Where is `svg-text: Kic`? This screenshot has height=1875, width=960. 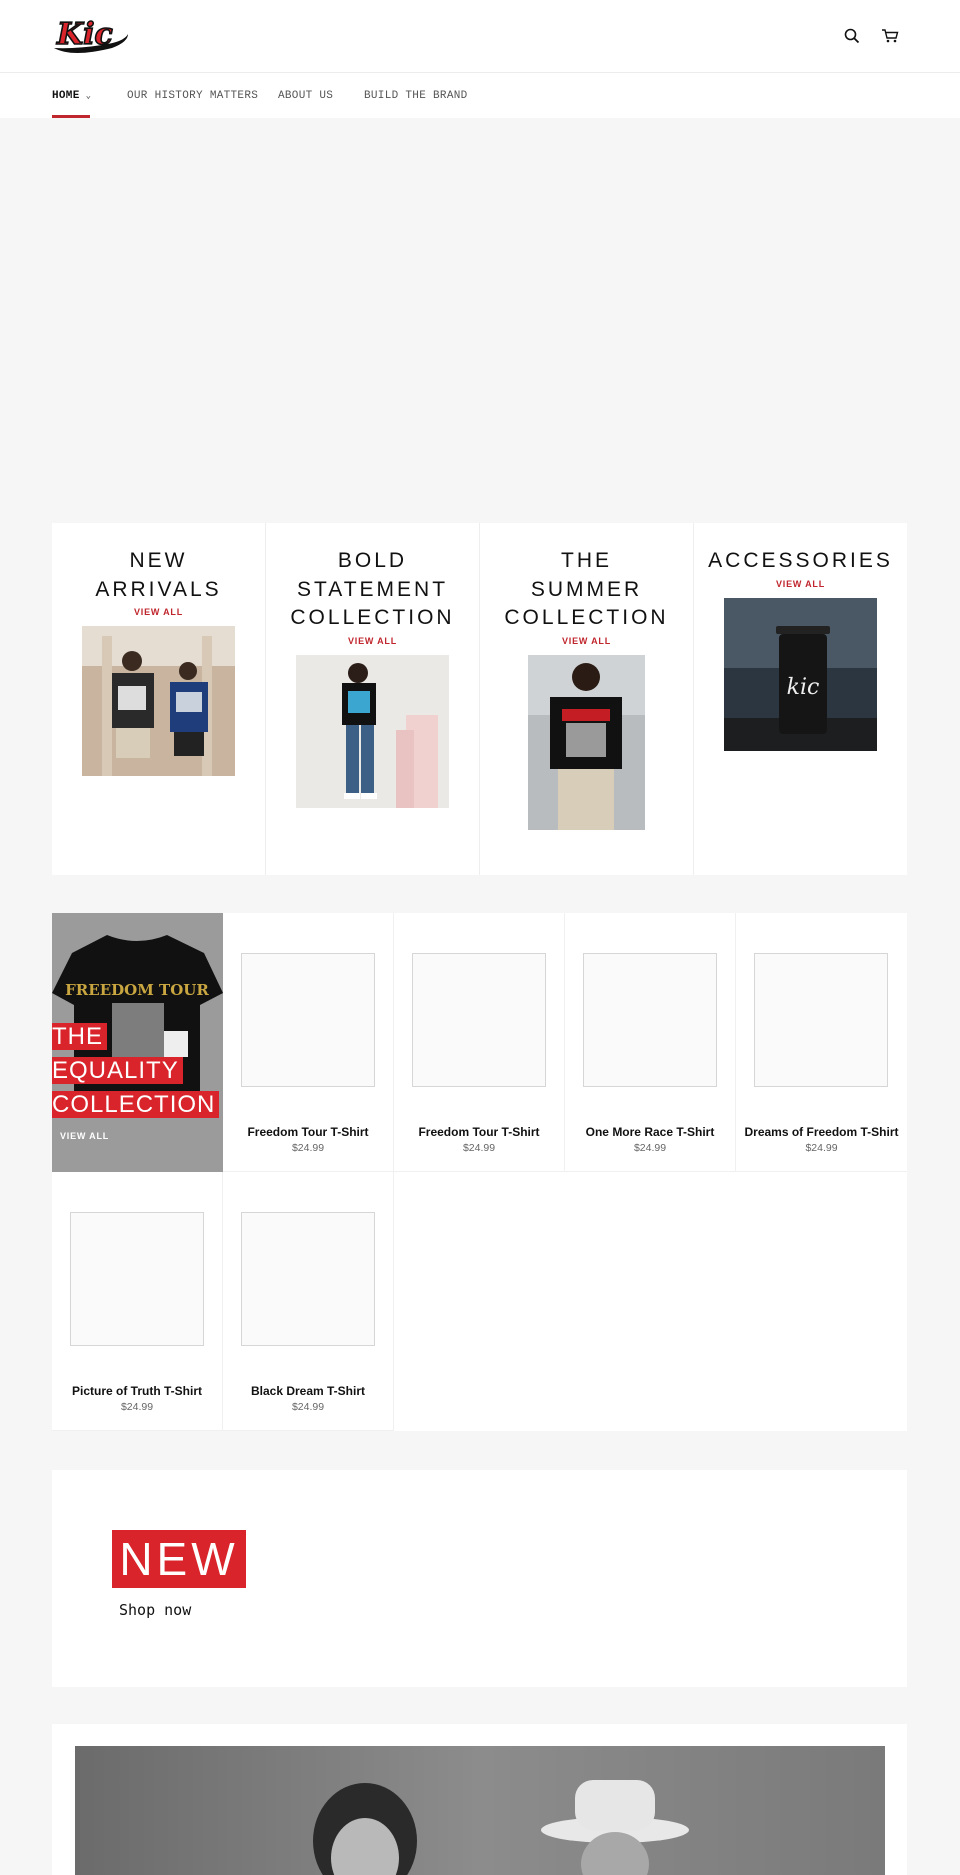
svg-text: Kic is located at coordinates (84, 34).